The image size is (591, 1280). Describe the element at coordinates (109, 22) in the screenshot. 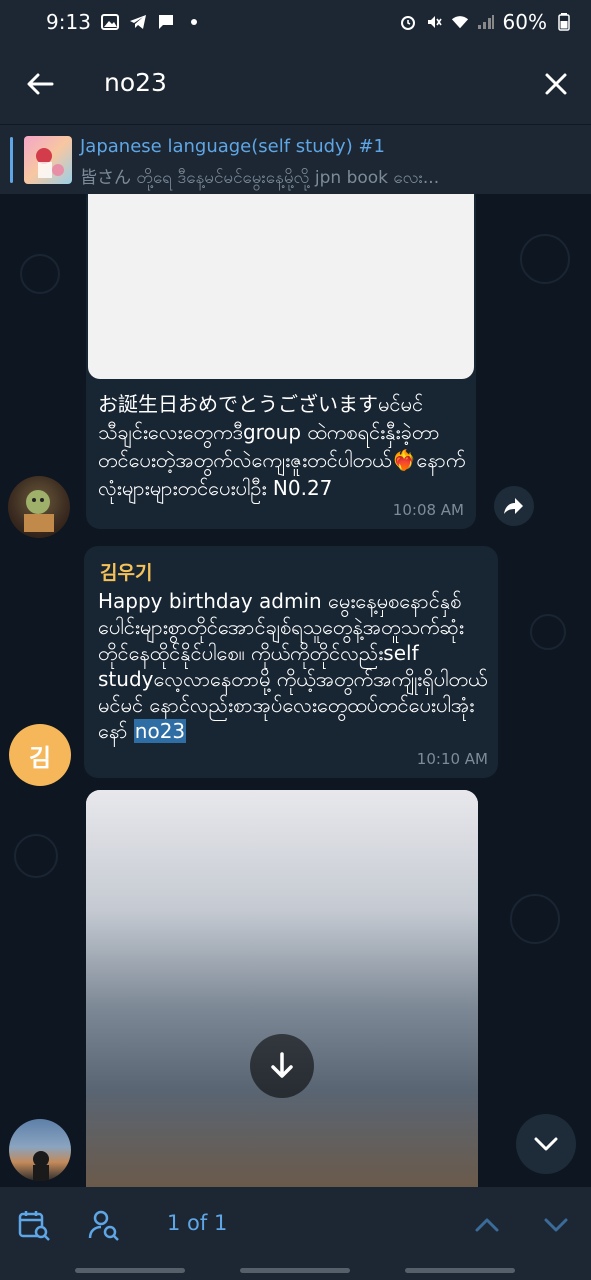

I see `image-icon` at that location.